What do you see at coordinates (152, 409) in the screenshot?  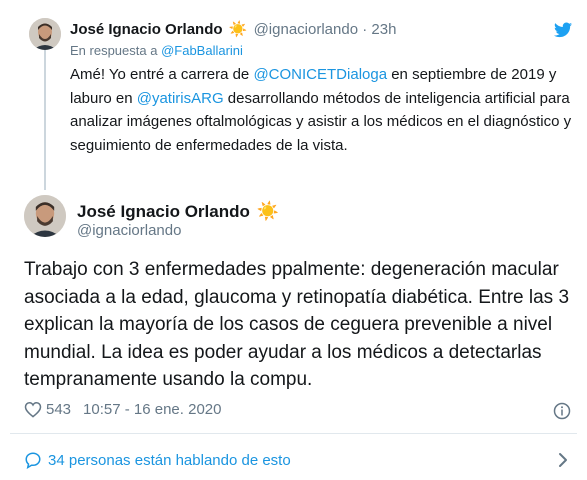 I see `tweet-timestamp: 10:57 - 16 ene. 2020` at bounding box center [152, 409].